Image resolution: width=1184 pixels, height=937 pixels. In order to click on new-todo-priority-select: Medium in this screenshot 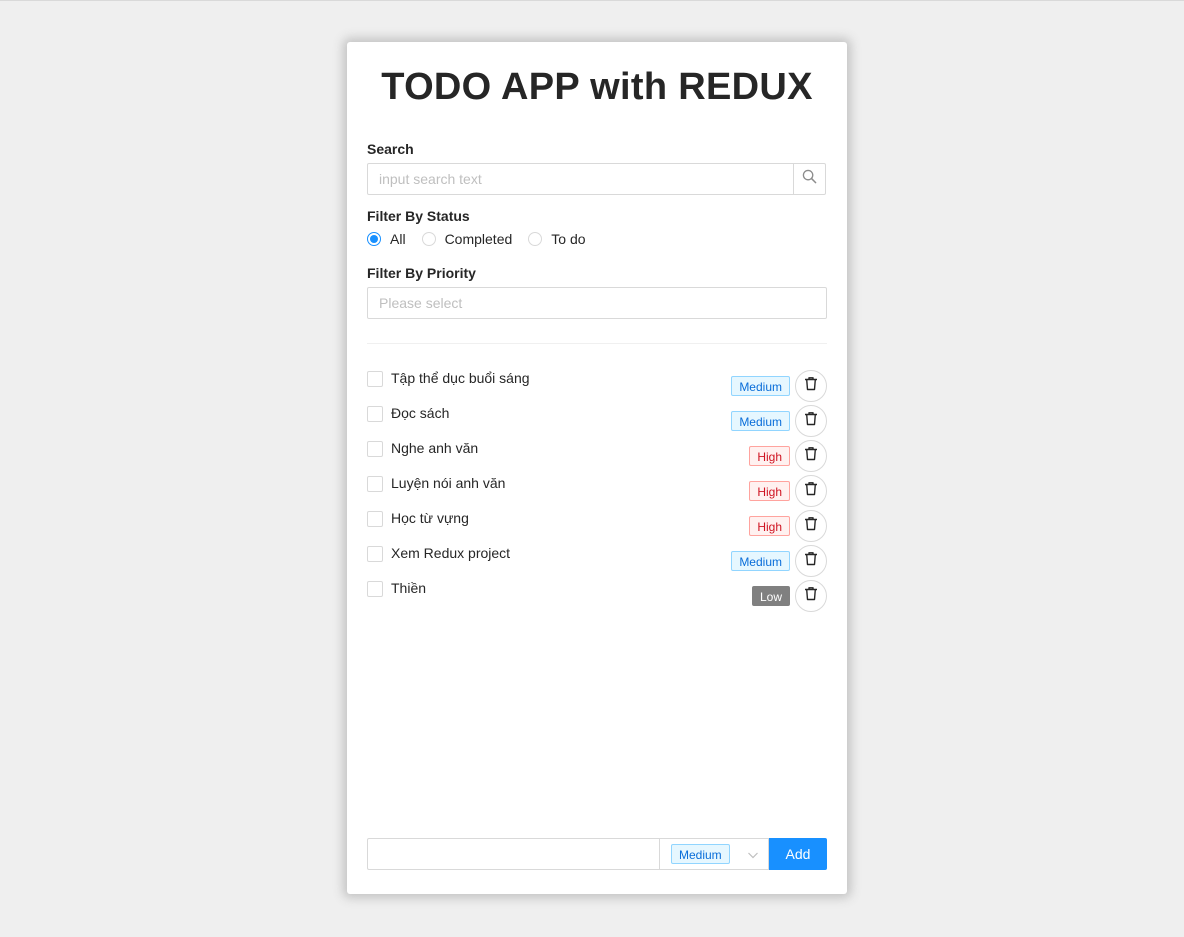, I will do `click(714, 854)`.